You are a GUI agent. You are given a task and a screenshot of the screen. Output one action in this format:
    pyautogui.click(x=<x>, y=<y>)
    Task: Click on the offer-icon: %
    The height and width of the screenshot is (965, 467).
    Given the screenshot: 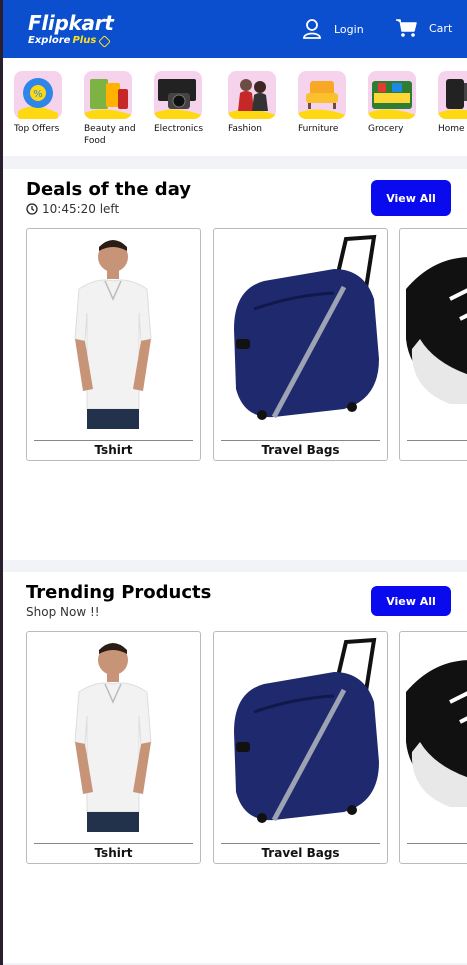 What is the action you would take?
    pyautogui.click(x=38, y=95)
    